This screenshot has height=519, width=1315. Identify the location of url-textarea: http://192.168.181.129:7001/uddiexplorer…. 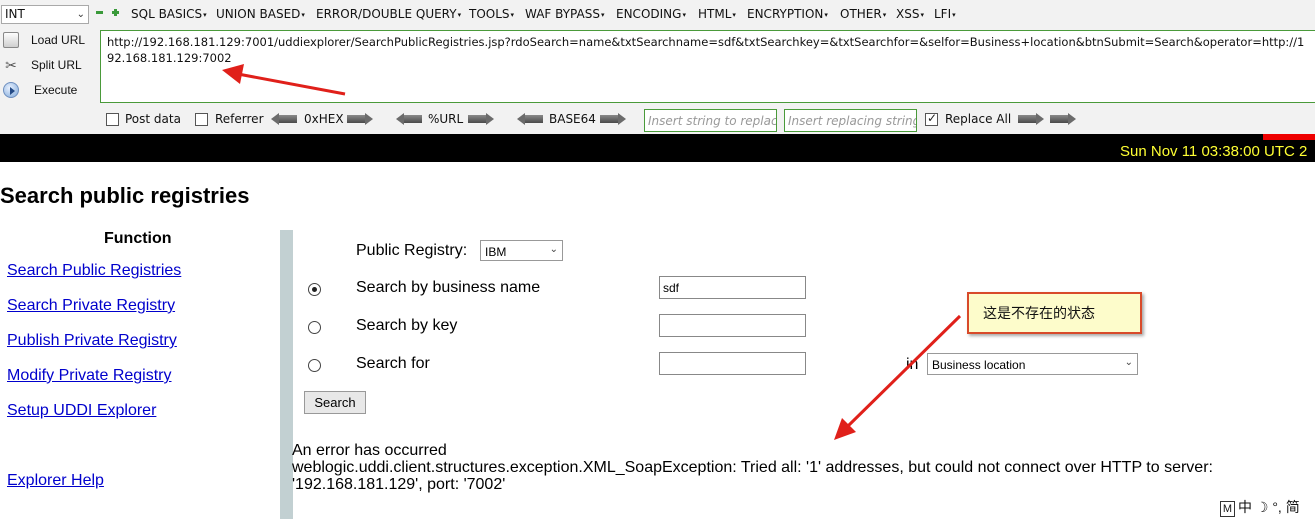
(707, 66).